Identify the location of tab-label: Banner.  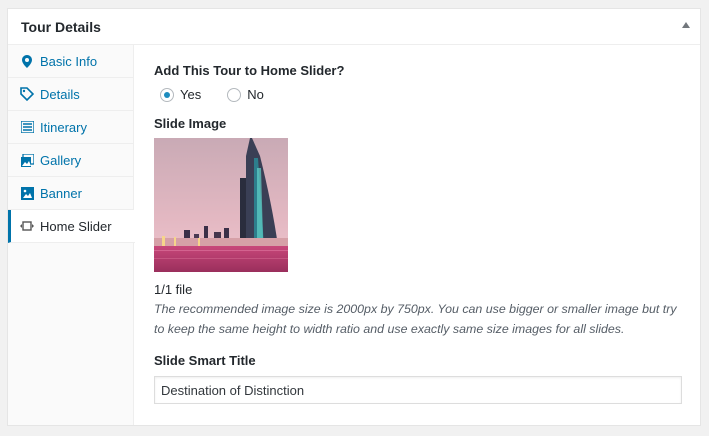
(61, 193).